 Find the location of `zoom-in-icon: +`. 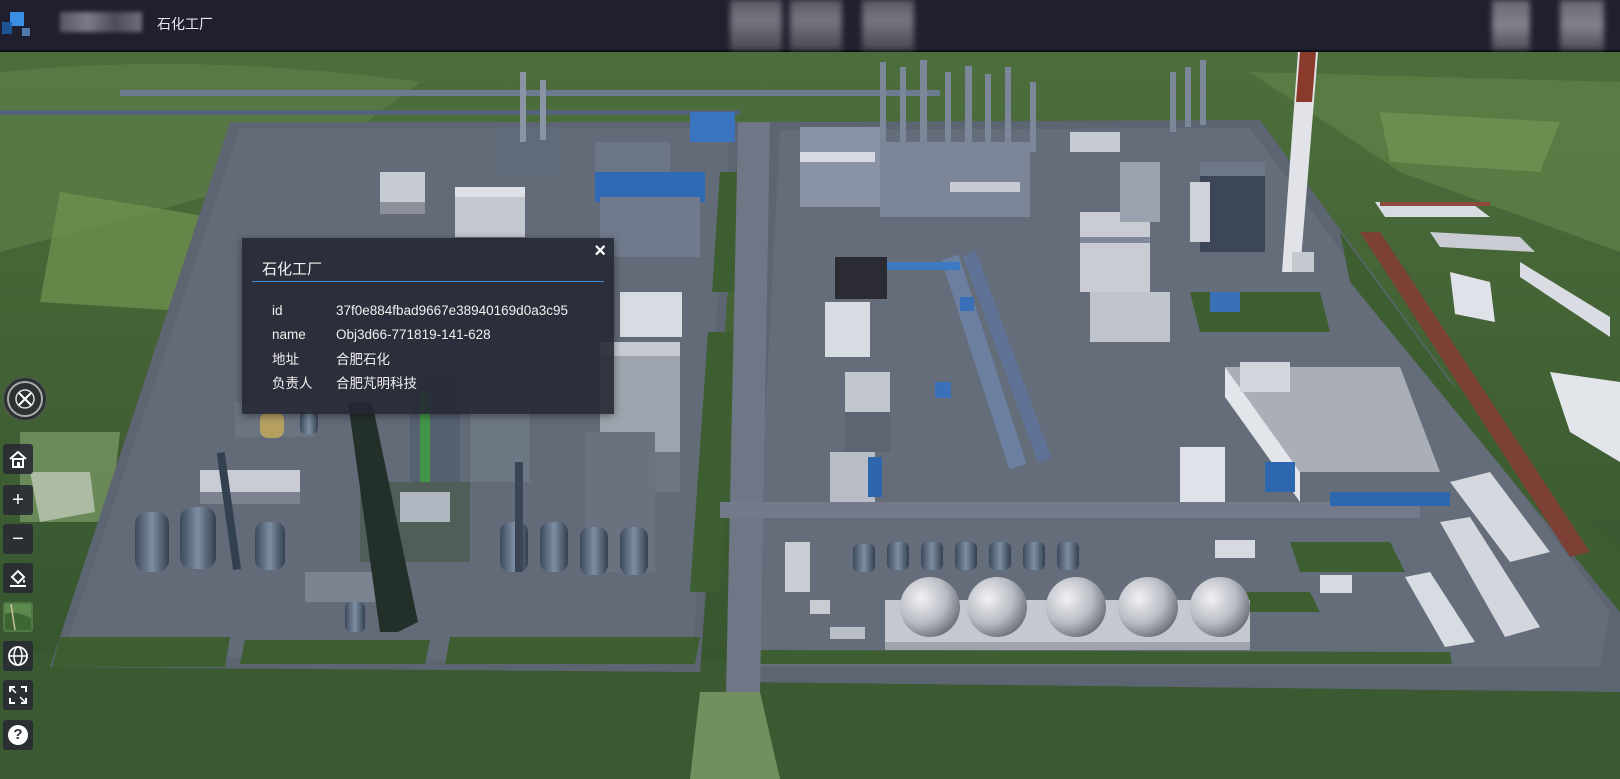

zoom-in-icon: + is located at coordinates (18, 500).